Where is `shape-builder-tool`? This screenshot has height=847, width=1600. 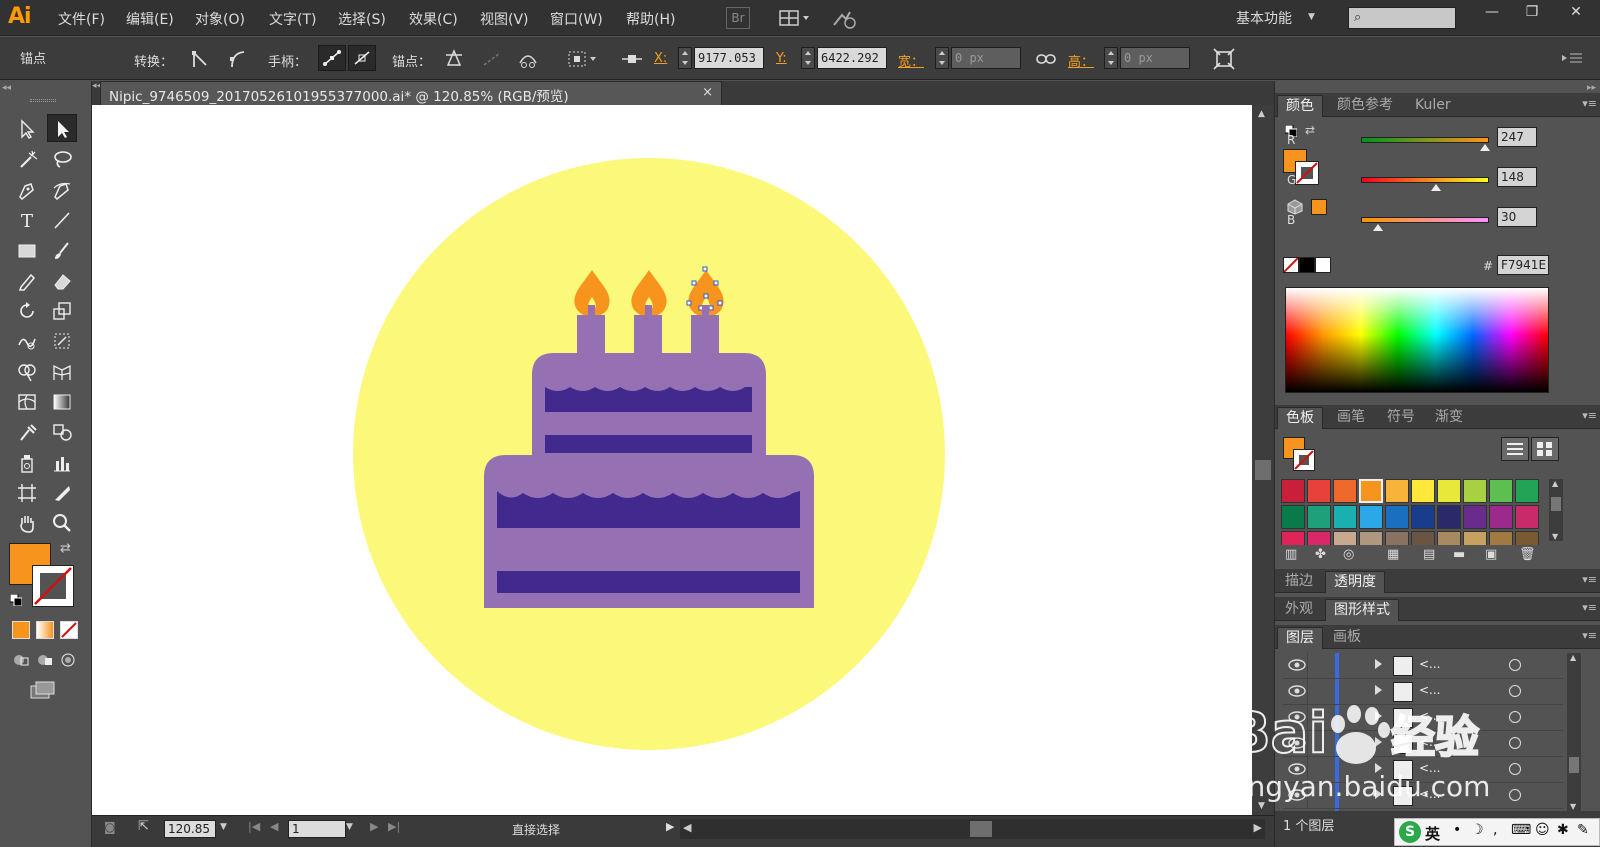 shape-builder-tool is located at coordinates (27, 372).